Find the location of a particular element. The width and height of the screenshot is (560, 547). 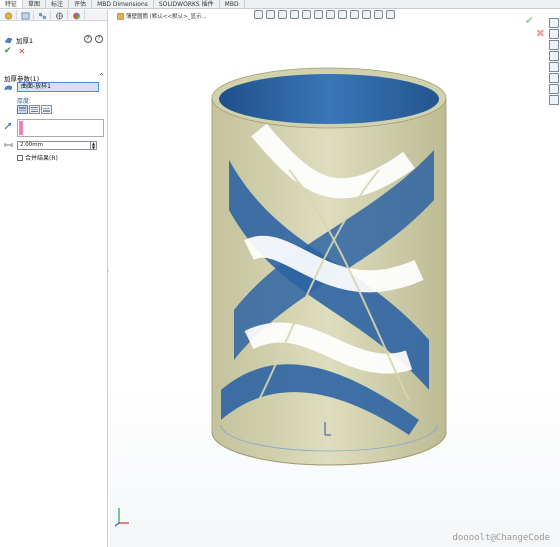

merge-result-checkbox is located at coordinates (20, 157).